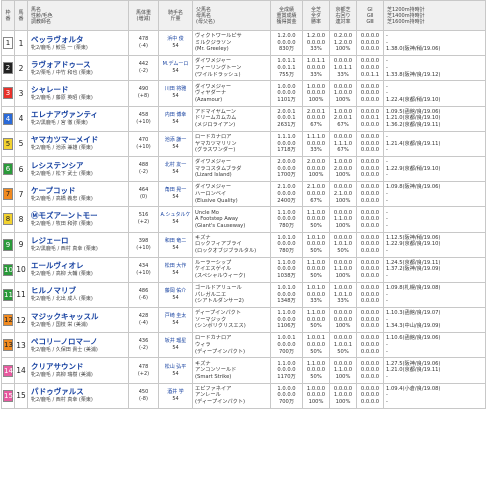  What do you see at coordinates (79, 166) in the screenshot?
I see `horse-name-link: レシステンシア` at bounding box center [79, 166].